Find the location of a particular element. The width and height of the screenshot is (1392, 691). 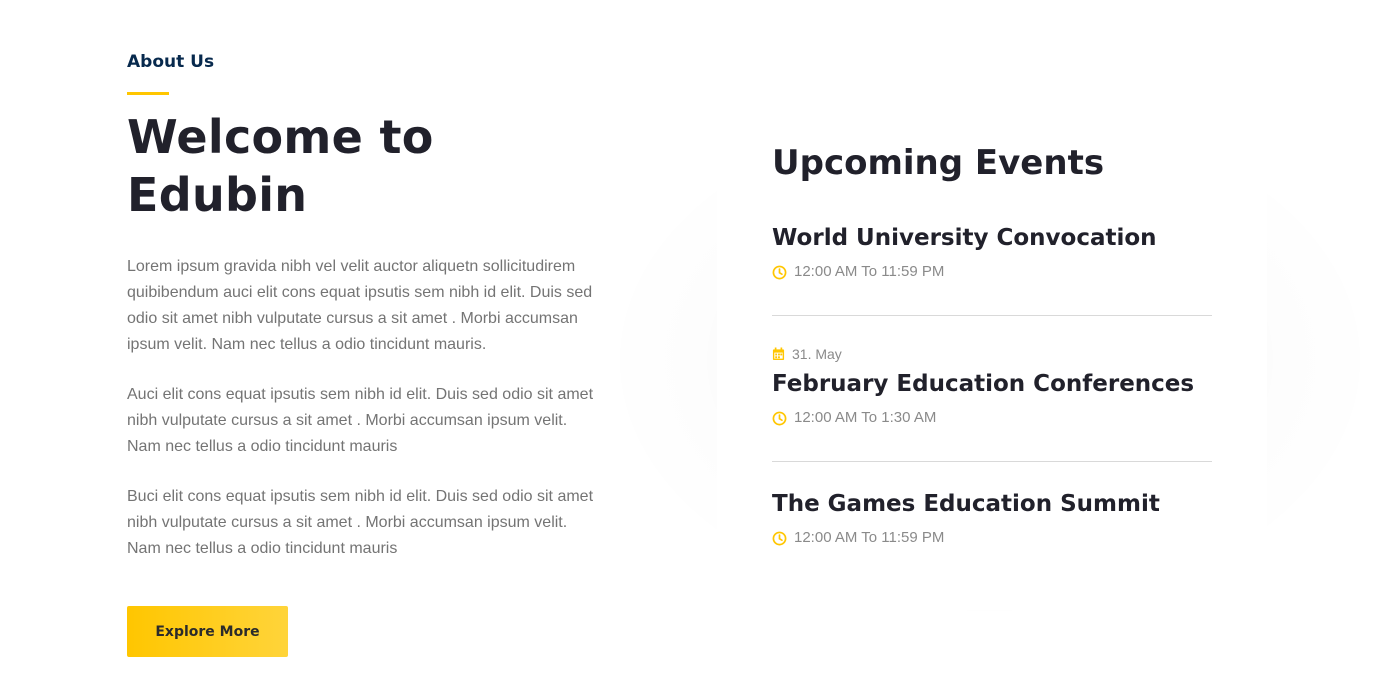

event-date-text: 31. May is located at coordinates (817, 354).